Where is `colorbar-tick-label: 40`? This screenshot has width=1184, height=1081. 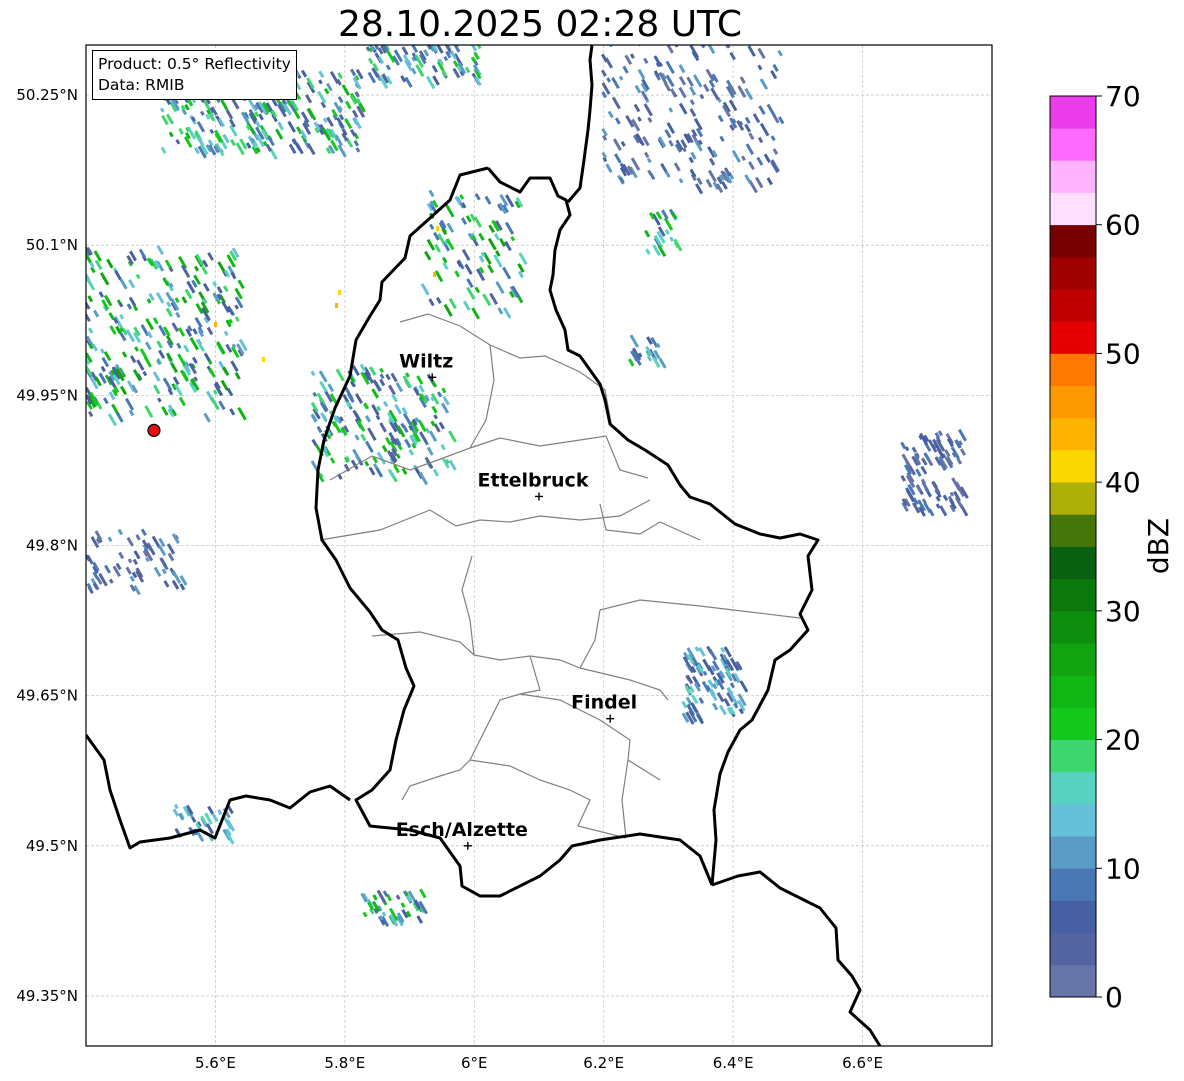 colorbar-tick-label: 40 is located at coordinates (1123, 482).